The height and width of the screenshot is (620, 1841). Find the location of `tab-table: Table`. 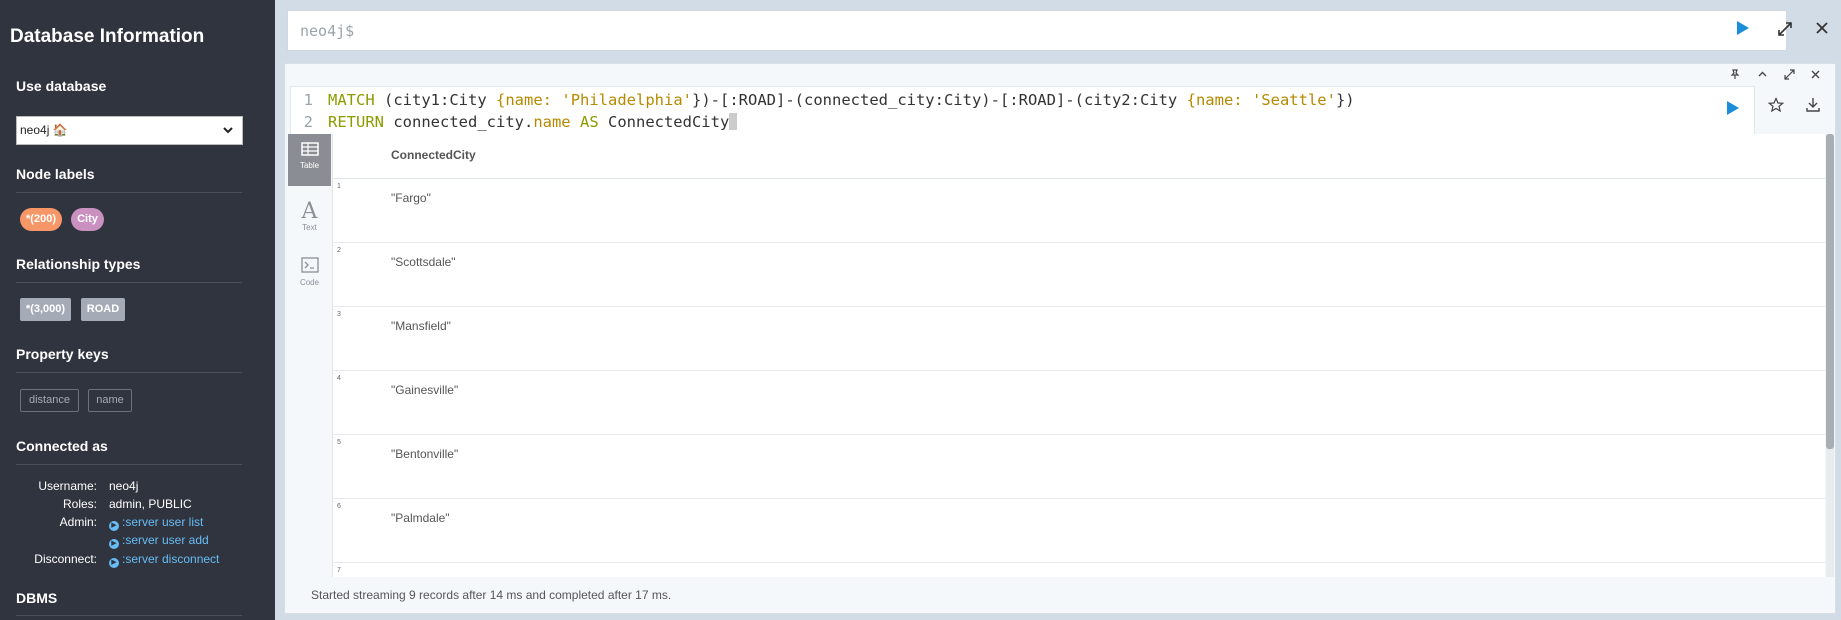

tab-table: Table is located at coordinates (309, 160).